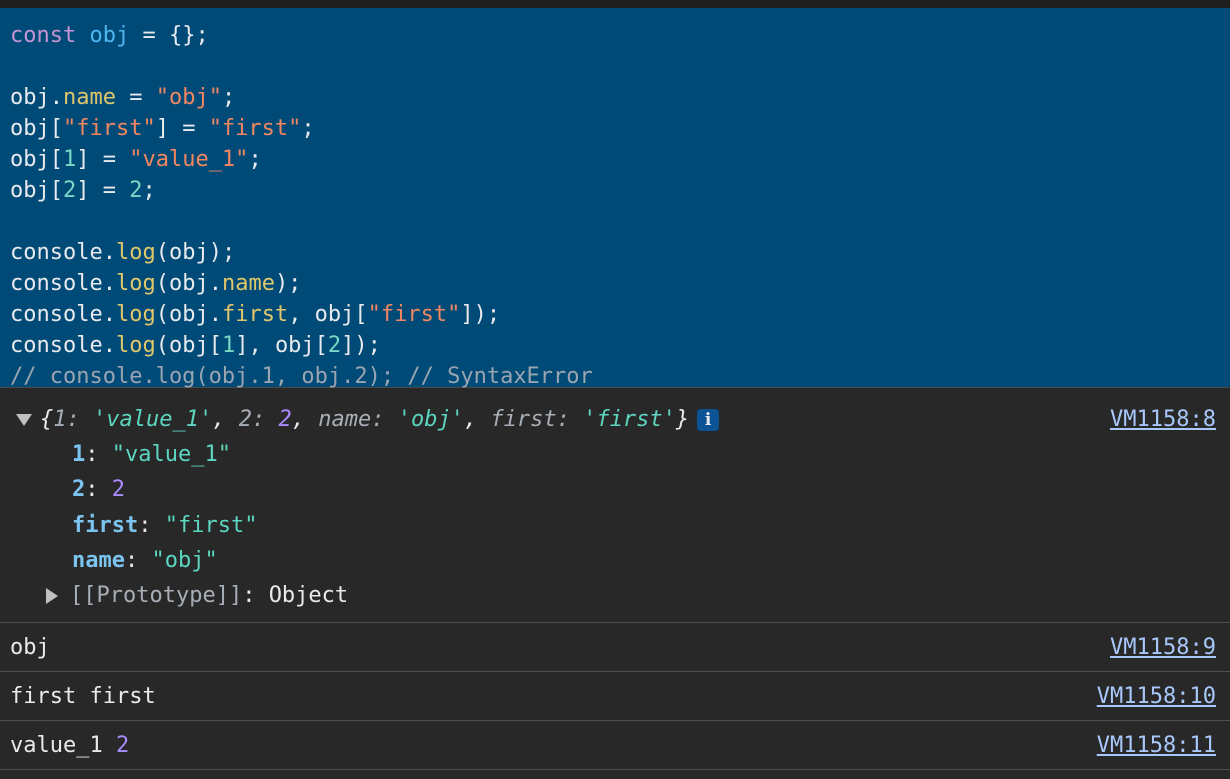 The height and width of the screenshot is (779, 1230). I want to click on console-entry: first first VM1158:10, so click(615, 696).